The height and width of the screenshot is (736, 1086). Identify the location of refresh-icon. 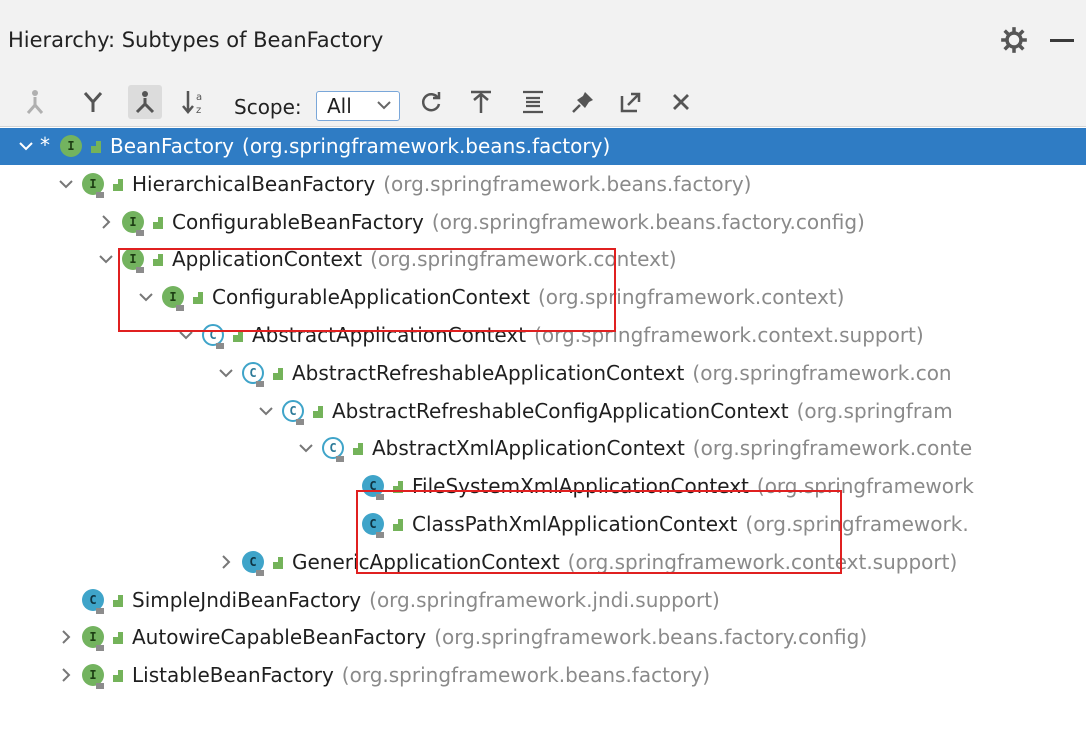
(431, 102).